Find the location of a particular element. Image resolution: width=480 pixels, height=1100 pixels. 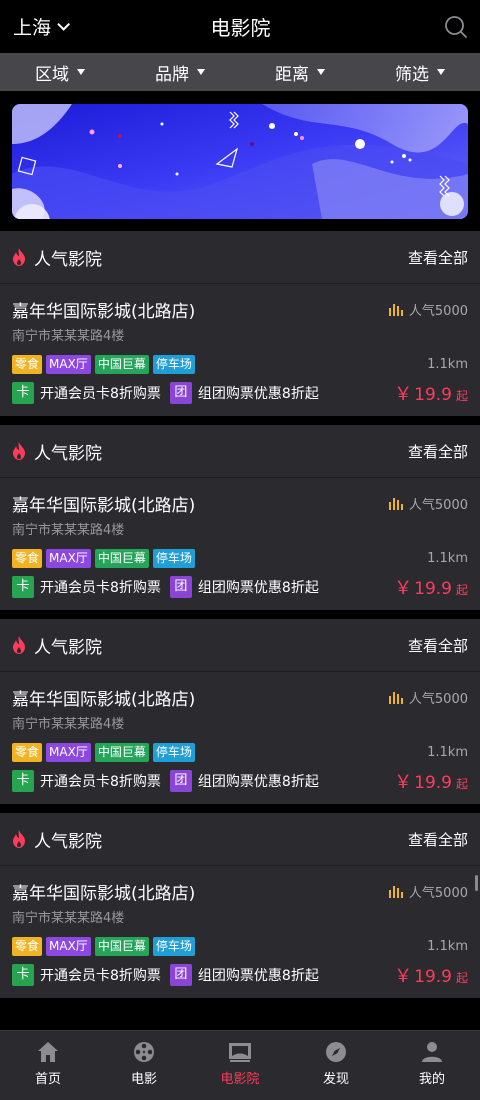

filter-distance: 距离 is located at coordinates (300, 72).